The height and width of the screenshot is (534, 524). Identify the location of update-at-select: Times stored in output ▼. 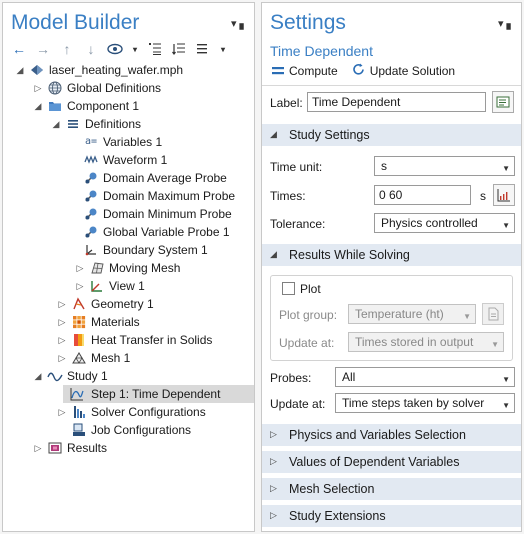
(426, 342).